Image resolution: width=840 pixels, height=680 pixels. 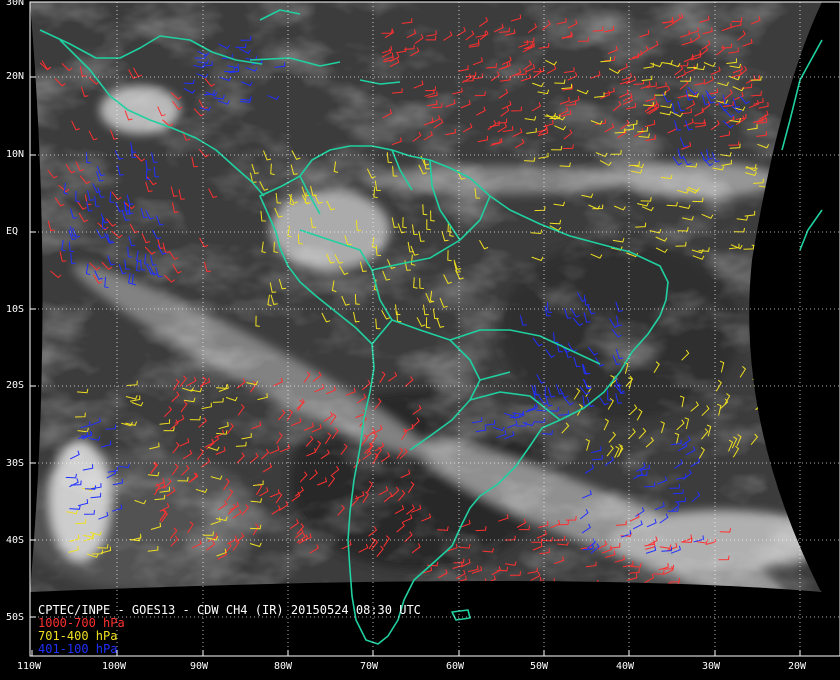 I want to click on lon-label-50w: 50W, so click(x=539, y=666).